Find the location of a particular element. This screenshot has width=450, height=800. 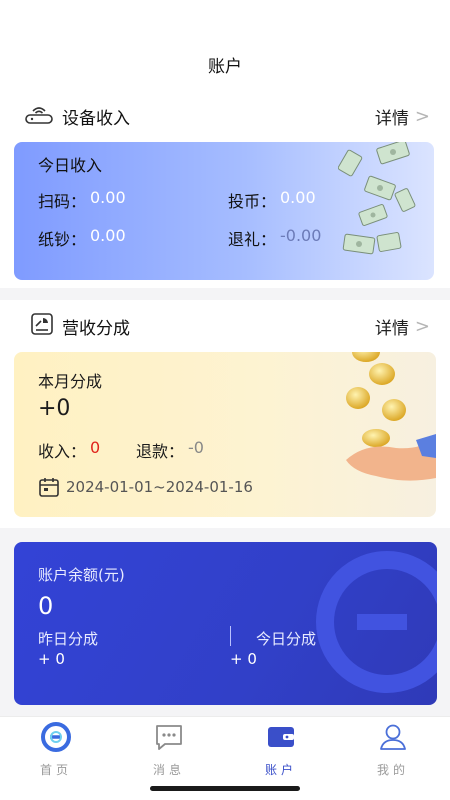

tab-label: 我的 is located at coordinates (392, 770).